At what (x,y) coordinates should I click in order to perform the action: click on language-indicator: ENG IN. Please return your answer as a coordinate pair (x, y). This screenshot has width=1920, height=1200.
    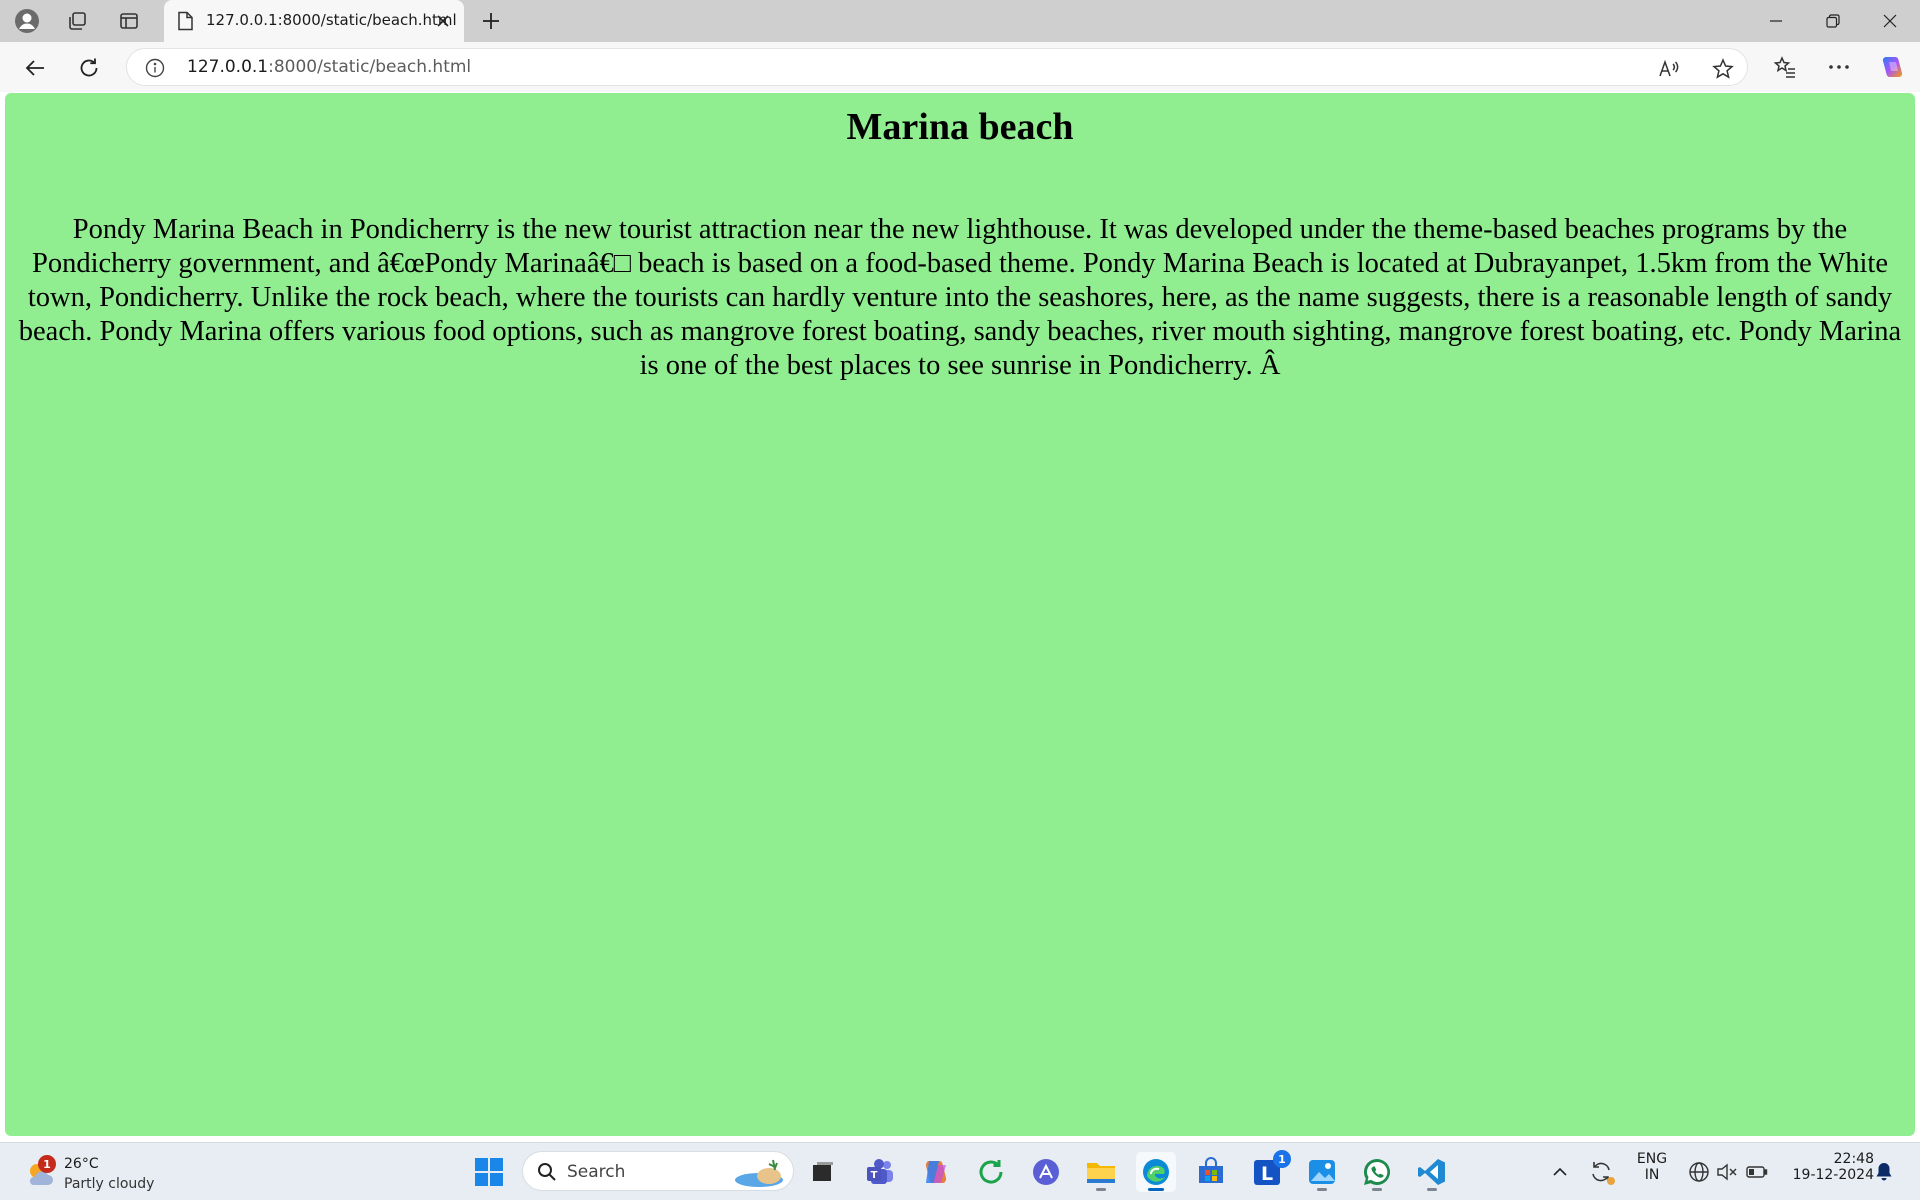
    Looking at the image, I should click on (1652, 1167).